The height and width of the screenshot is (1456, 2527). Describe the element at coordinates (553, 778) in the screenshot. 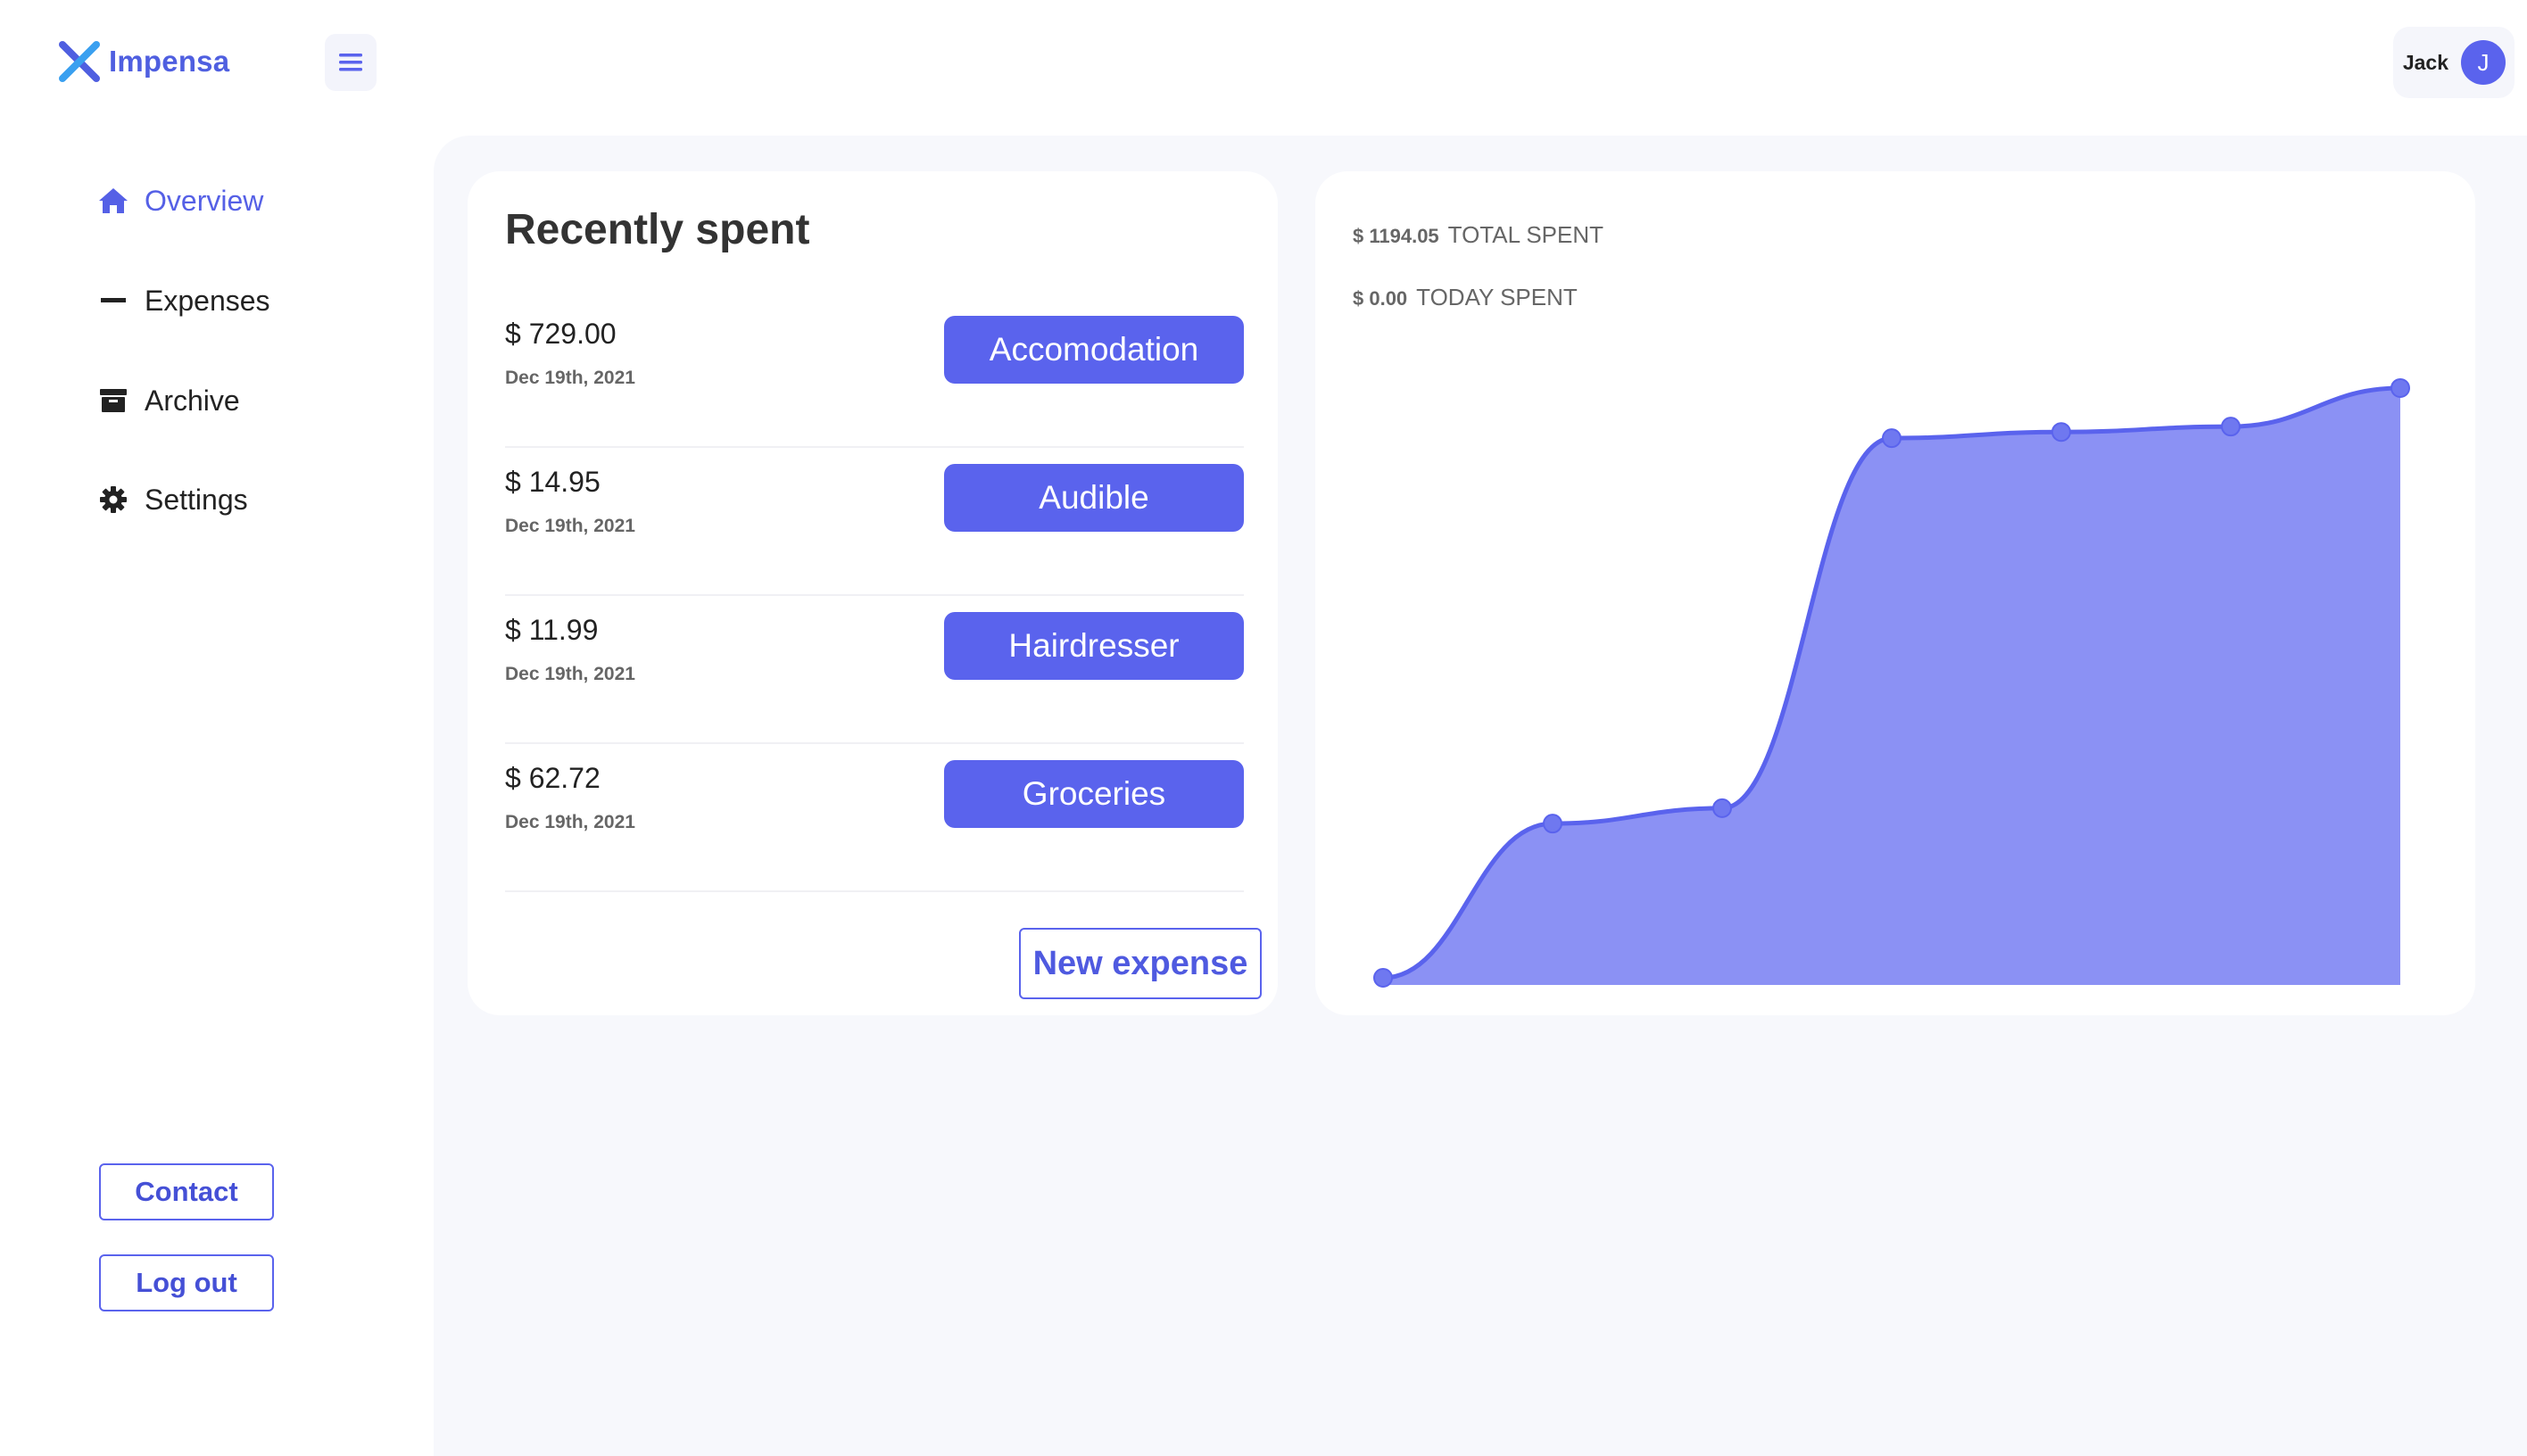

I see `expense-amount: $ 62.72` at that location.